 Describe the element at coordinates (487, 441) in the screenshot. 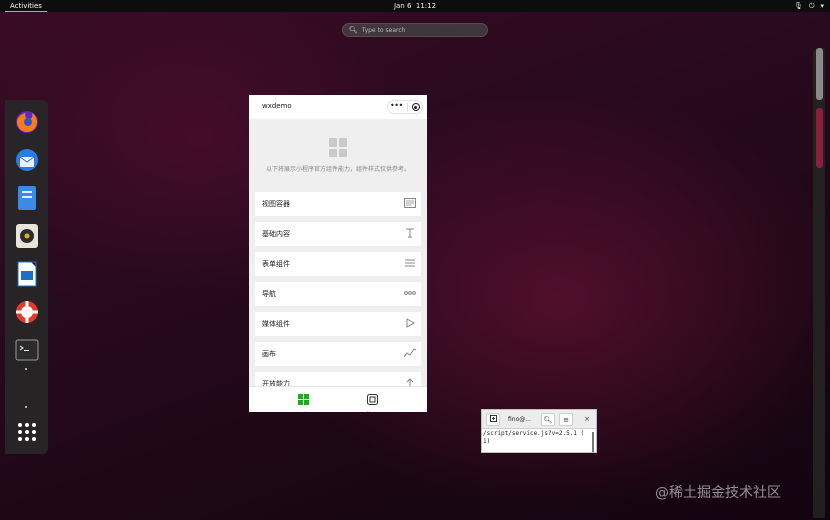

I see `terminal-line: 1)` at that location.